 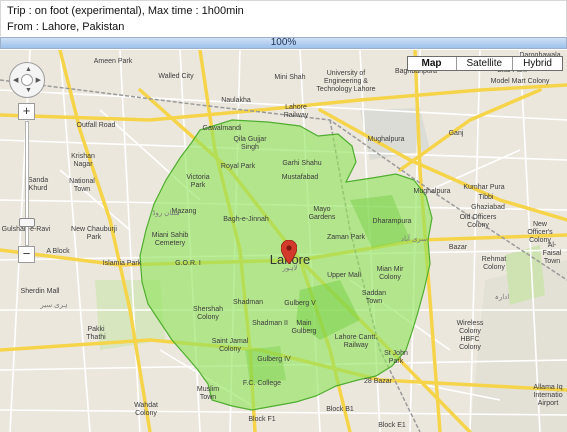 What do you see at coordinates (390, 273) in the screenshot?
I see `map-label-mian-mir: Mian Mir Colony` at bounding box center [390, 273].